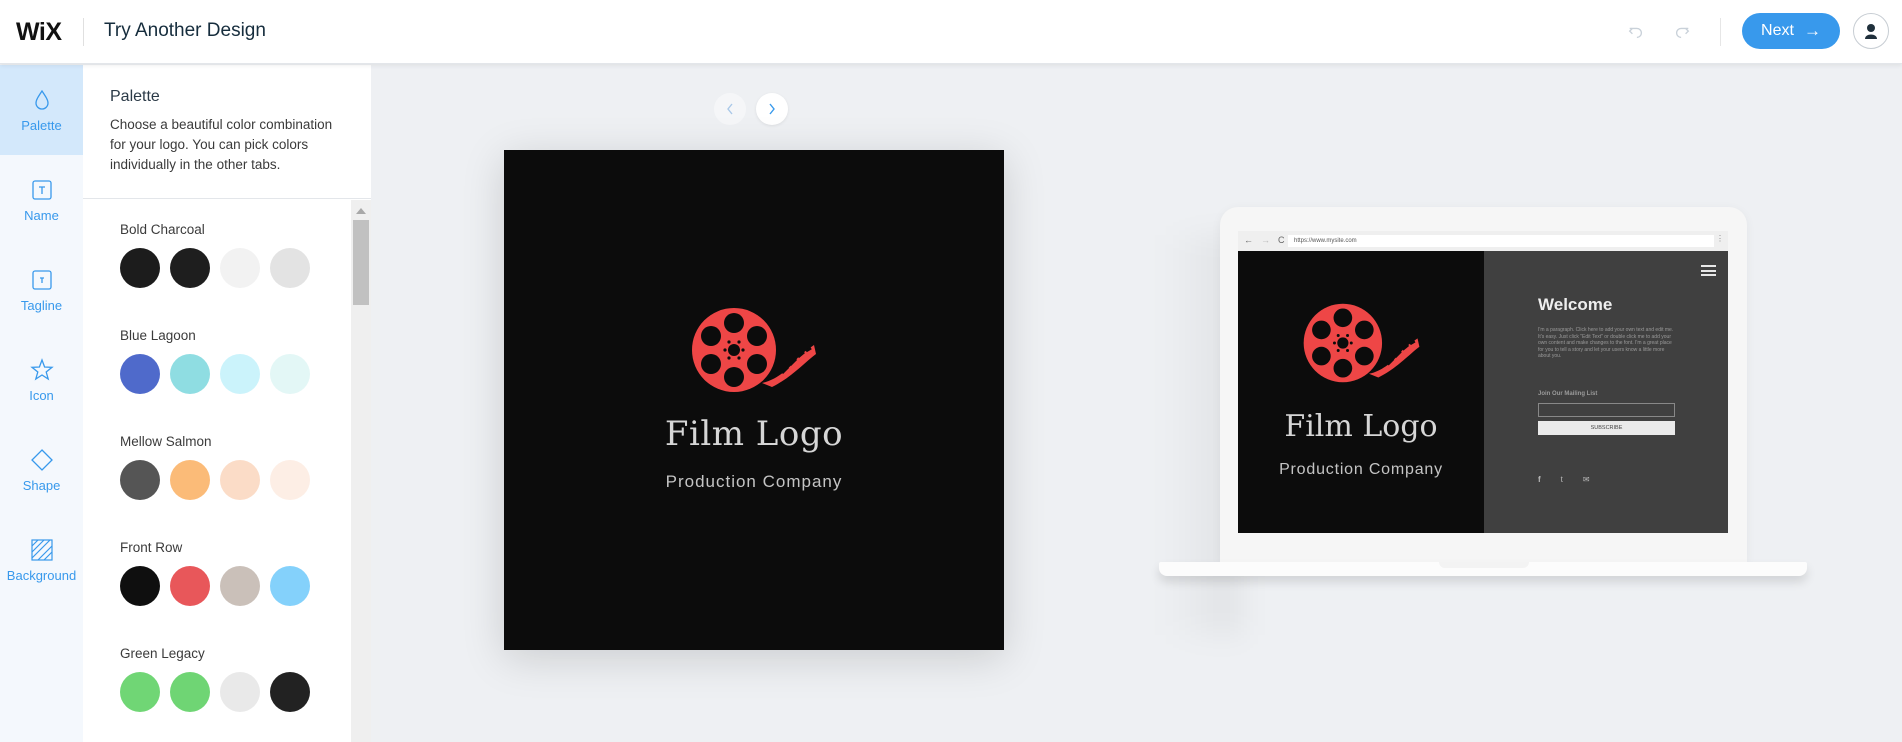 The image size is (1902, 742). I want to click on mockup-subscribe-button: SUBSCRIBE, so click(1606, 428).